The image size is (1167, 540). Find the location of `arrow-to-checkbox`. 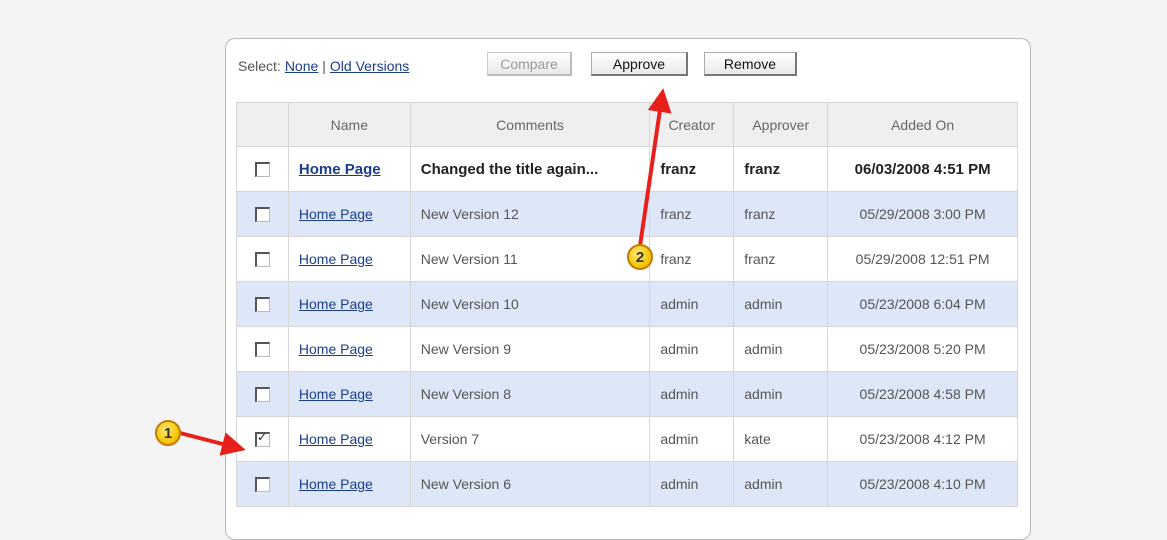

arrow-to-checkbox is located at coordinates (212, 443).